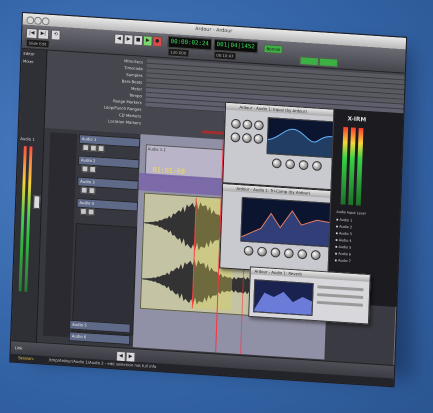  Describe the element at coordinates (225, 55) in the screenshot. I see `cursor-box: 00:10:47` at that location.